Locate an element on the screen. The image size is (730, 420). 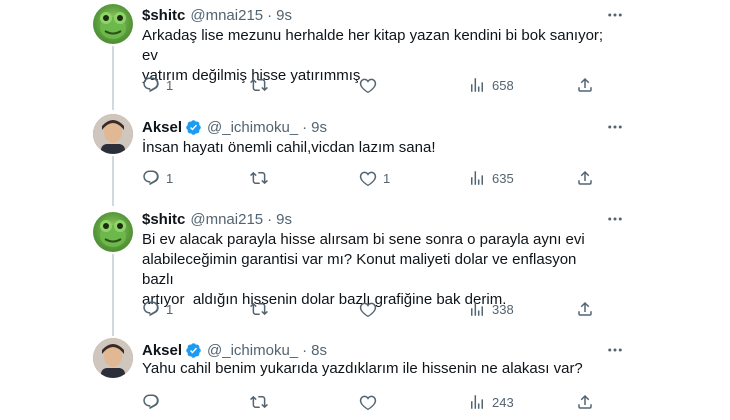
views-button: 658 is located at coordinates (491, 85).